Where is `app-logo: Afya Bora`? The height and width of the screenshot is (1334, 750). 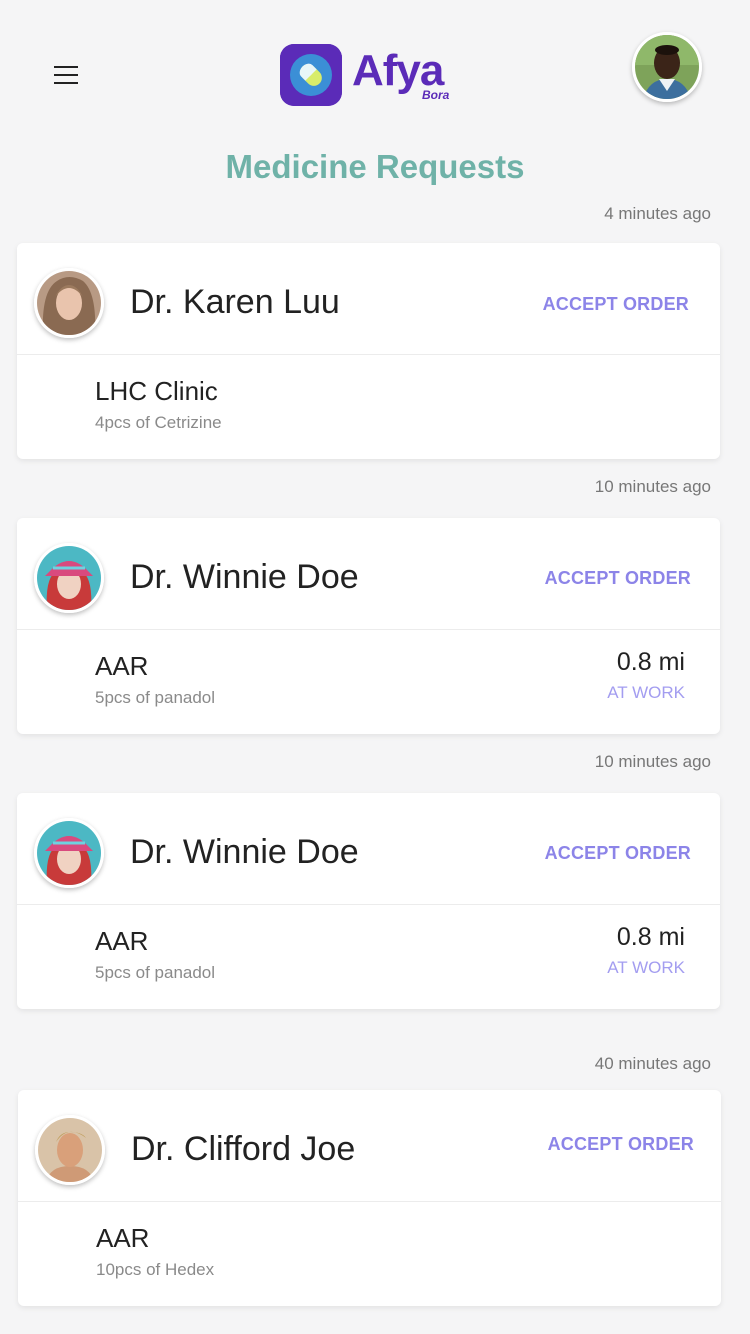 app-logo: Afya Bora is located at coordinates (370, 75).